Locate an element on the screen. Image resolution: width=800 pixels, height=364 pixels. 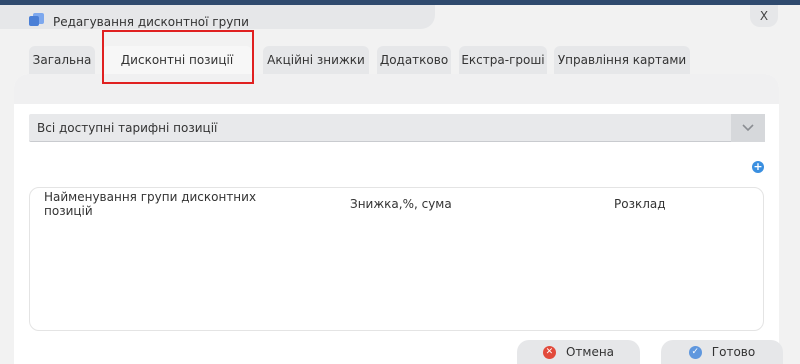
cancel-button: ✕ Отмена is located at coordinates (578, 352).